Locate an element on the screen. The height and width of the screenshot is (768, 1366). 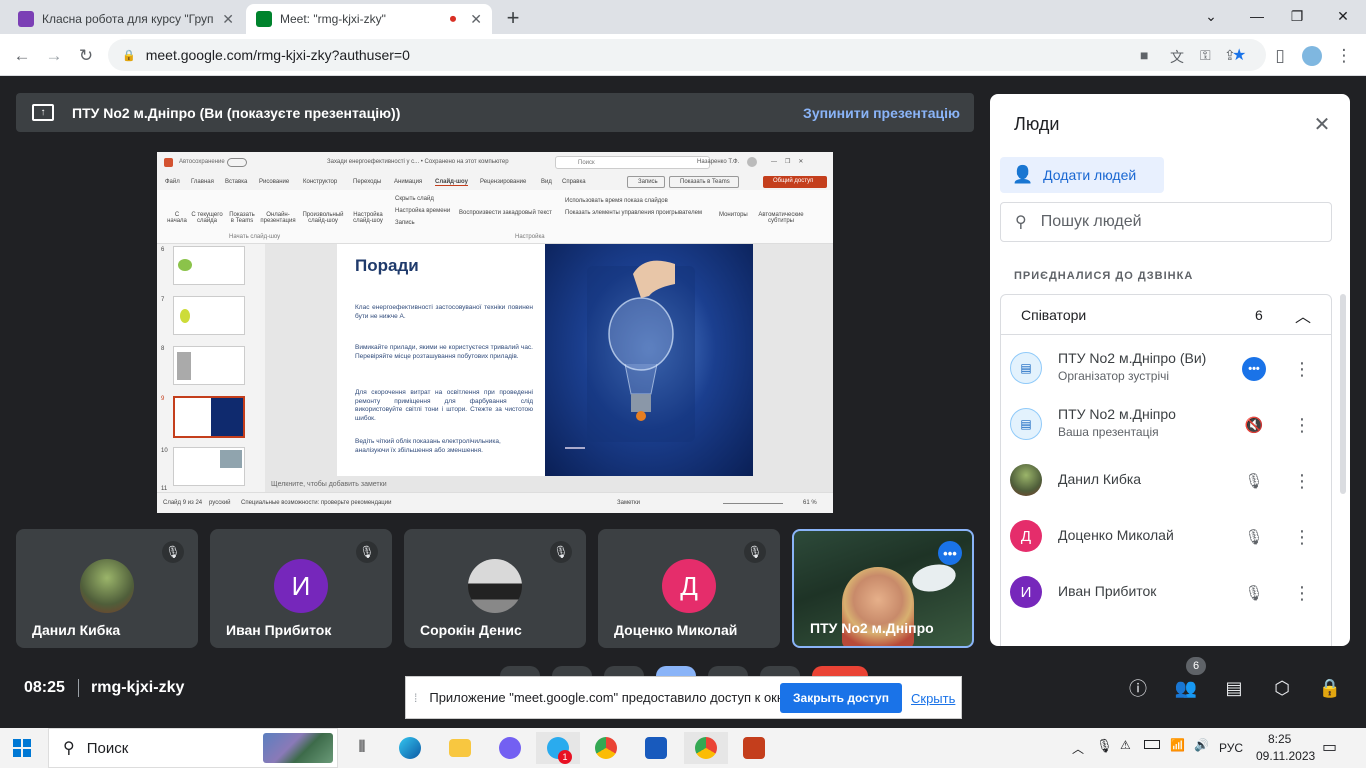
stop-presenting-button: Зупинити презентацію is located at coordinates (881, 113).